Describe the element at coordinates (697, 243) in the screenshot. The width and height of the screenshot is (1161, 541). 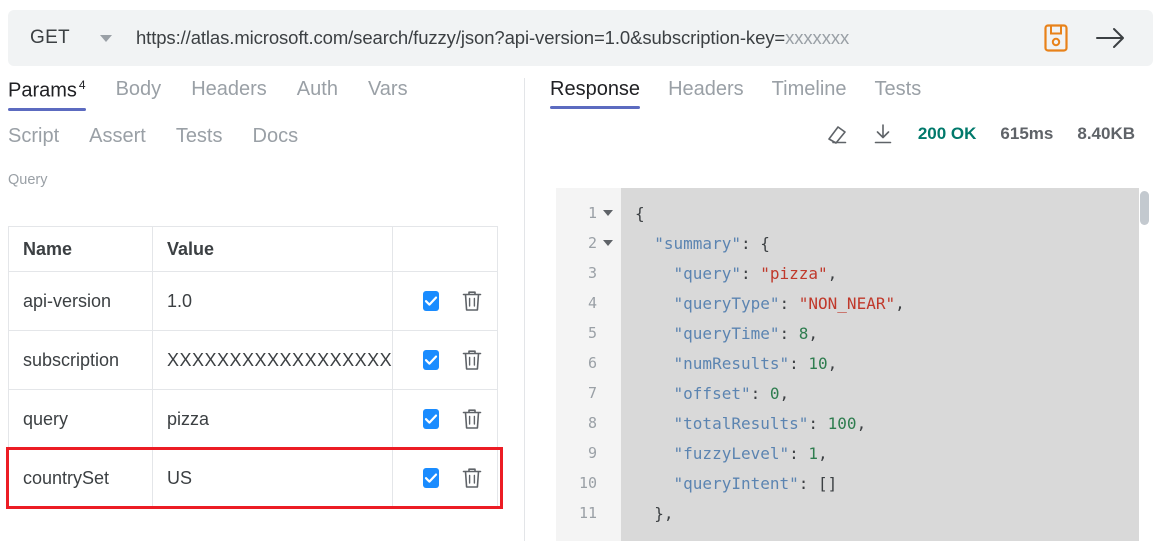
I see `code-token: "summary"` at that location.